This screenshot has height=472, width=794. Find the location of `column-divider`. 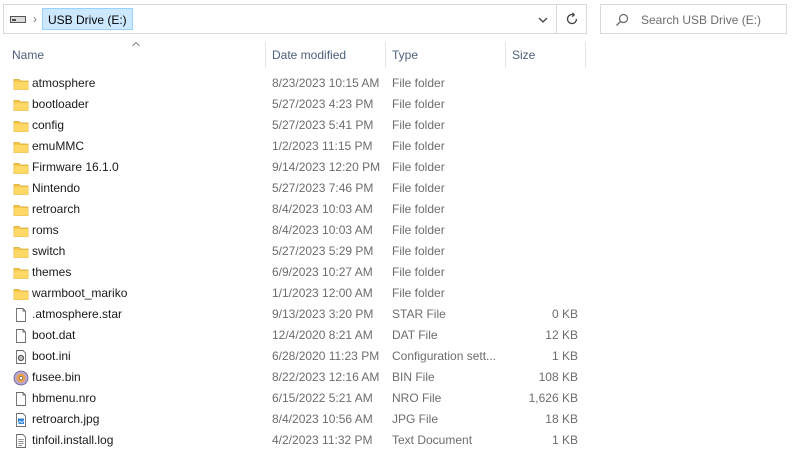

column-divider is located at coordinates (585, 55).